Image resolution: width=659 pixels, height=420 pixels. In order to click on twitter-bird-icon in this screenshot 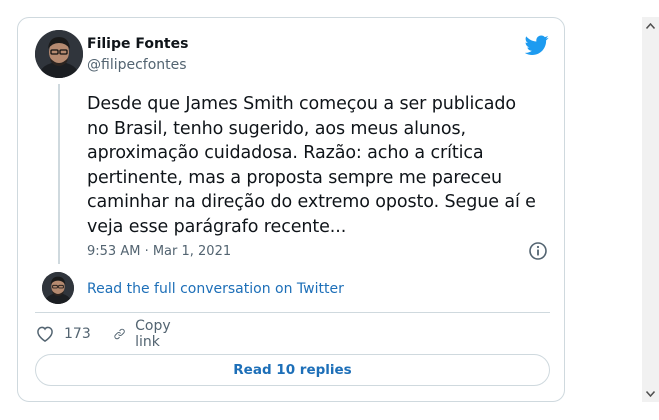, I will do `click(536, 45)`.